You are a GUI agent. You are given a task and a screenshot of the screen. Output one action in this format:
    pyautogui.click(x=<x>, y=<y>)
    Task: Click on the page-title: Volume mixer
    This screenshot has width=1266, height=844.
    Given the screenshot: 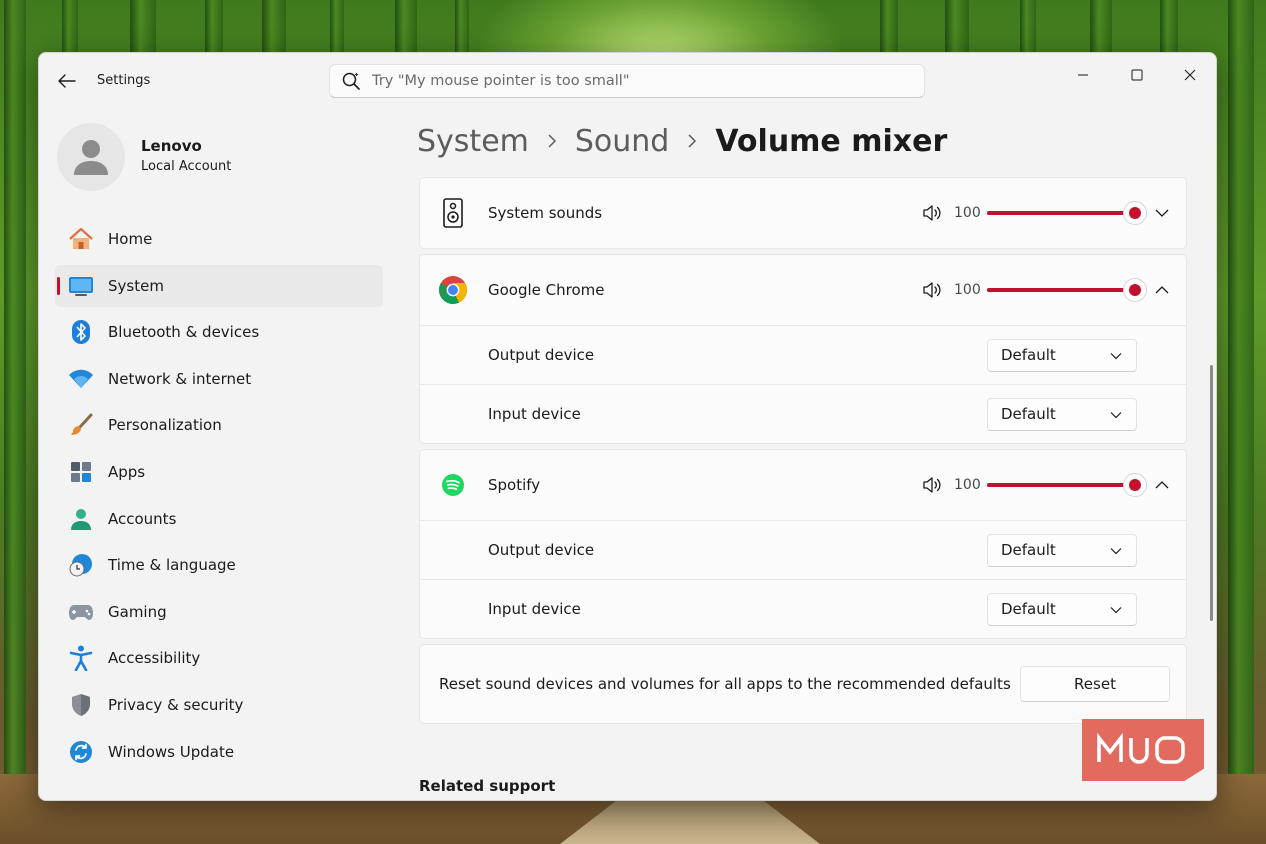 What is the action you would take?
    pyautogui.click(x=831, y=141)
    